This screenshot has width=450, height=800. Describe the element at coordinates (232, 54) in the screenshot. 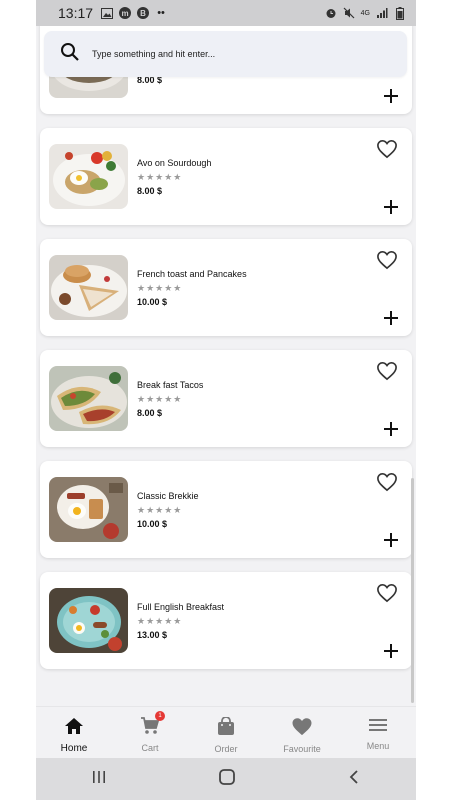

I see `search-input` at that location.